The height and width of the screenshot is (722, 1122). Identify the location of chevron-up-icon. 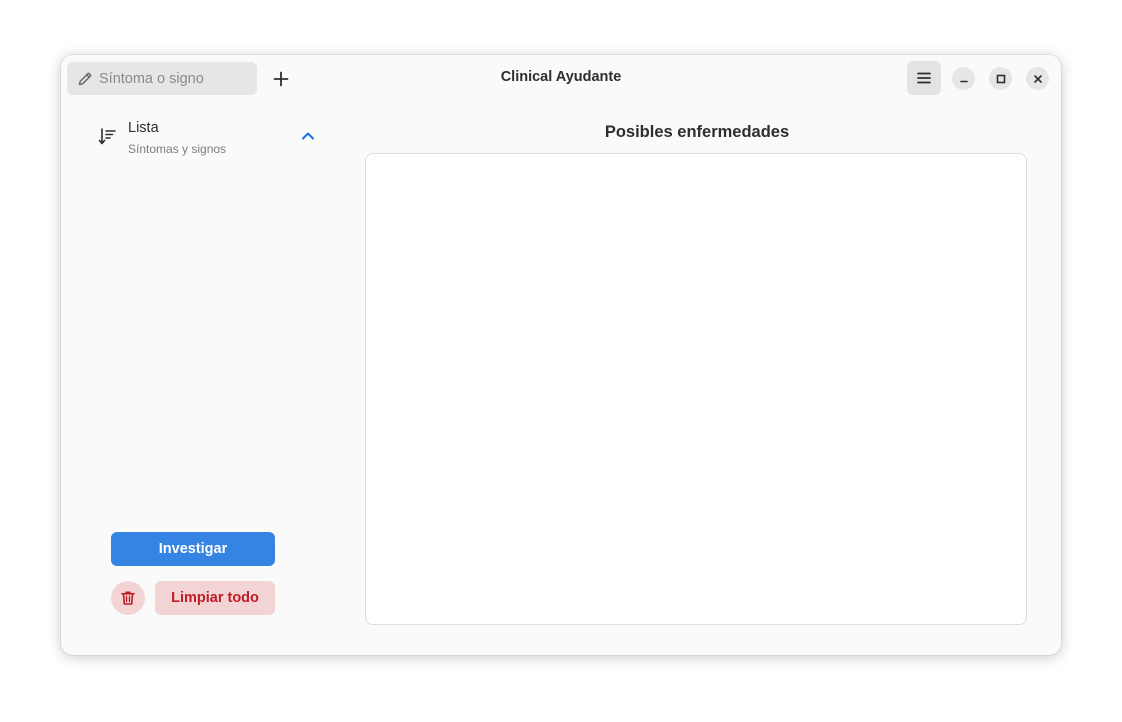
(308, 136).